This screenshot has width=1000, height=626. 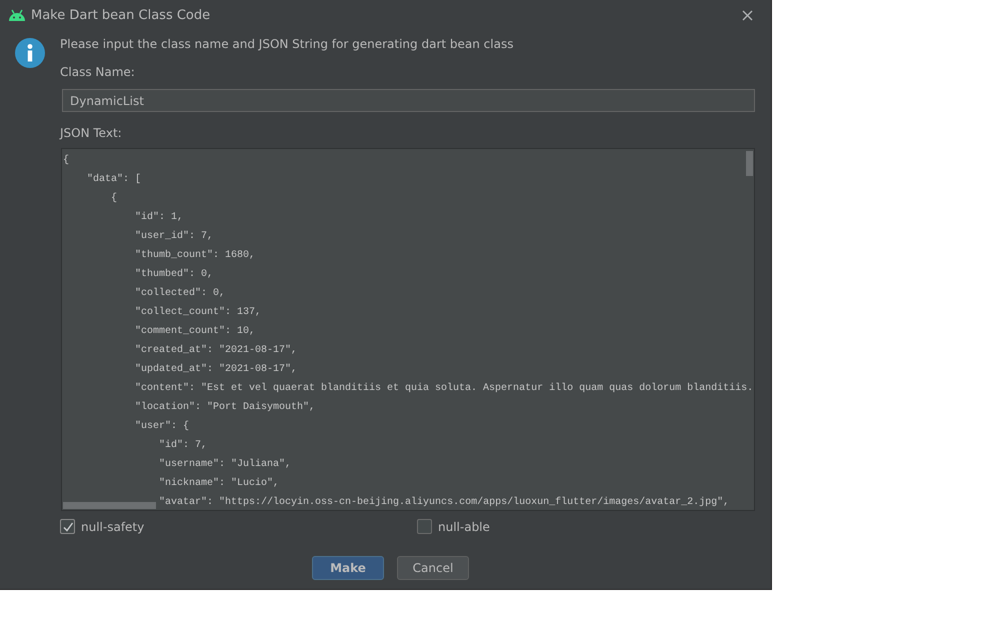 I want to click on code-line: "updated_at": "2021-08-17",, so click(x=216, y=369).